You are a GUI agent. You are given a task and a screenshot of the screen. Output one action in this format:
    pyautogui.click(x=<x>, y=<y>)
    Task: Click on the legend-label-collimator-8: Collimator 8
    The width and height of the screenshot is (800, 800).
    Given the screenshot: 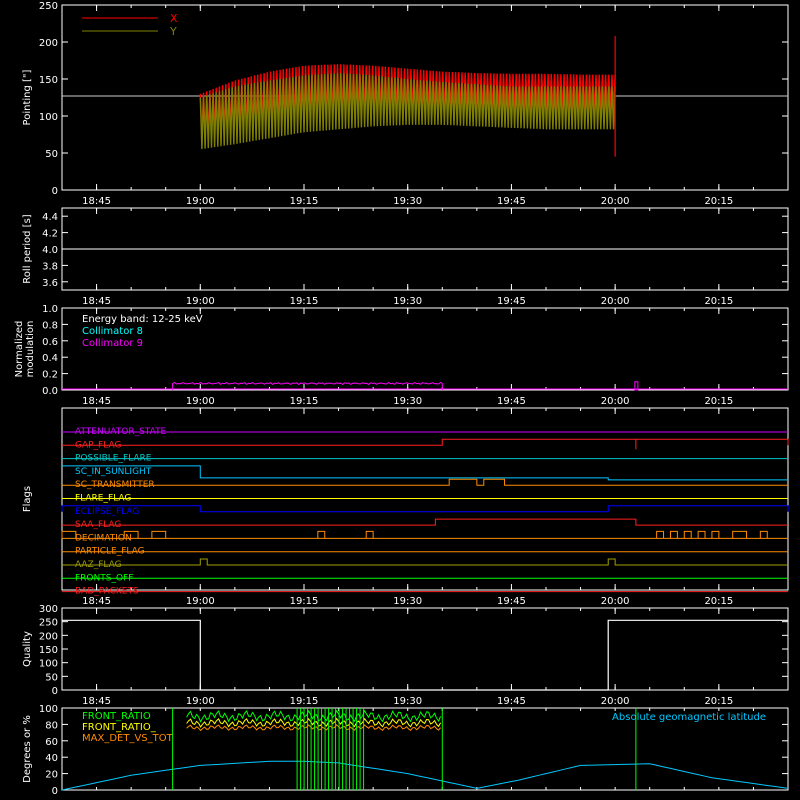 What is the action you would take?
    pyautogui.click(x=112, y=331)
    